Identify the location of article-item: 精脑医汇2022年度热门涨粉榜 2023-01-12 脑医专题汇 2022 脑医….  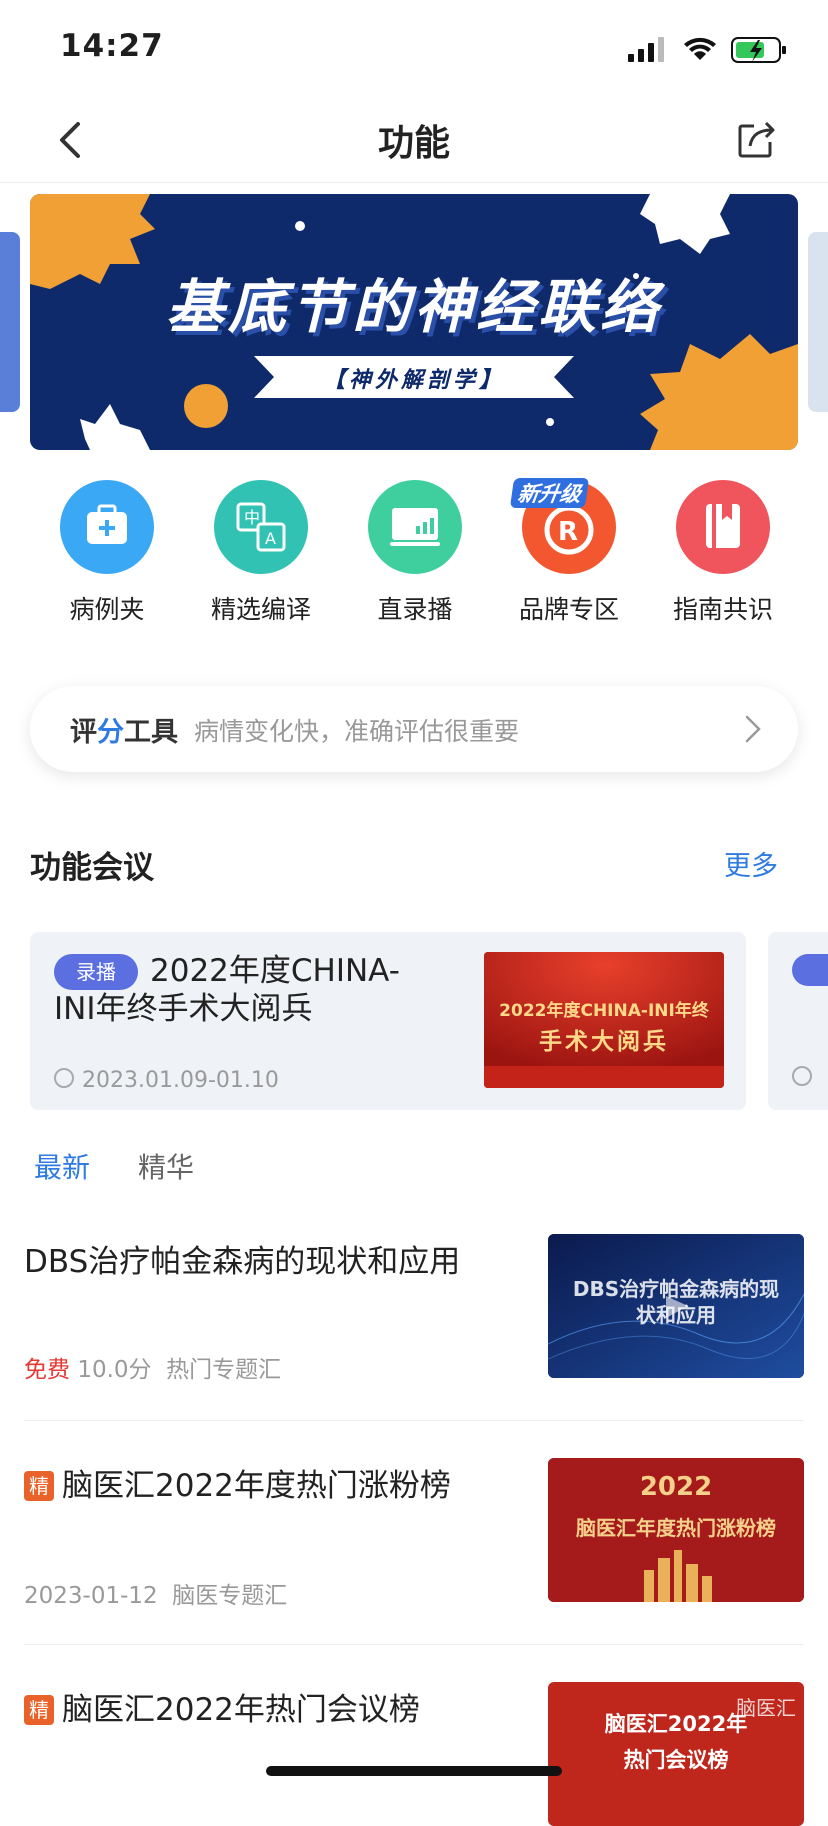
(414, 1558).